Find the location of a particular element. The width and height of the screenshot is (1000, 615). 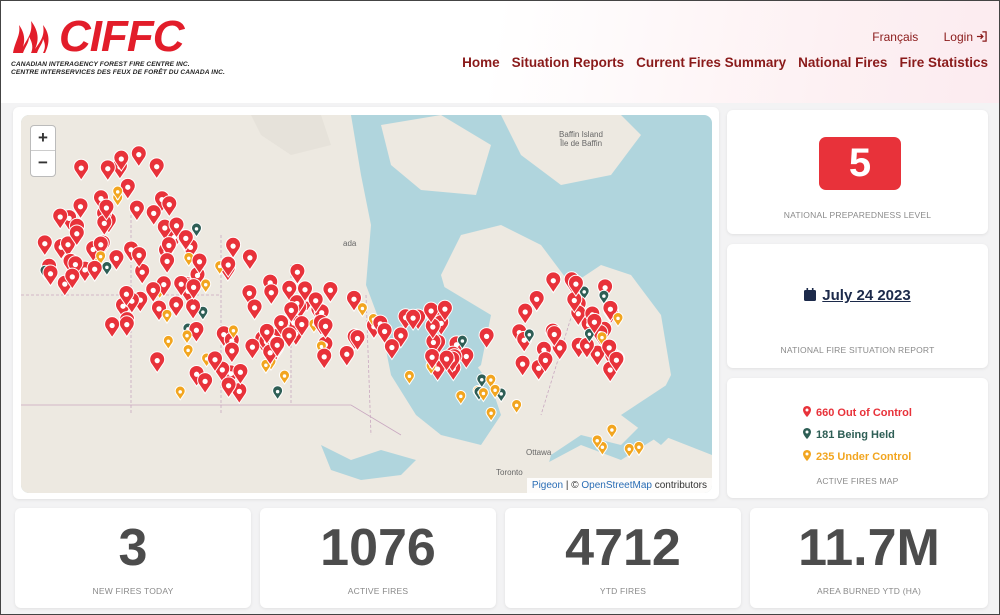

stat-label: YTD FIRES is located at coordinates (623, 591).